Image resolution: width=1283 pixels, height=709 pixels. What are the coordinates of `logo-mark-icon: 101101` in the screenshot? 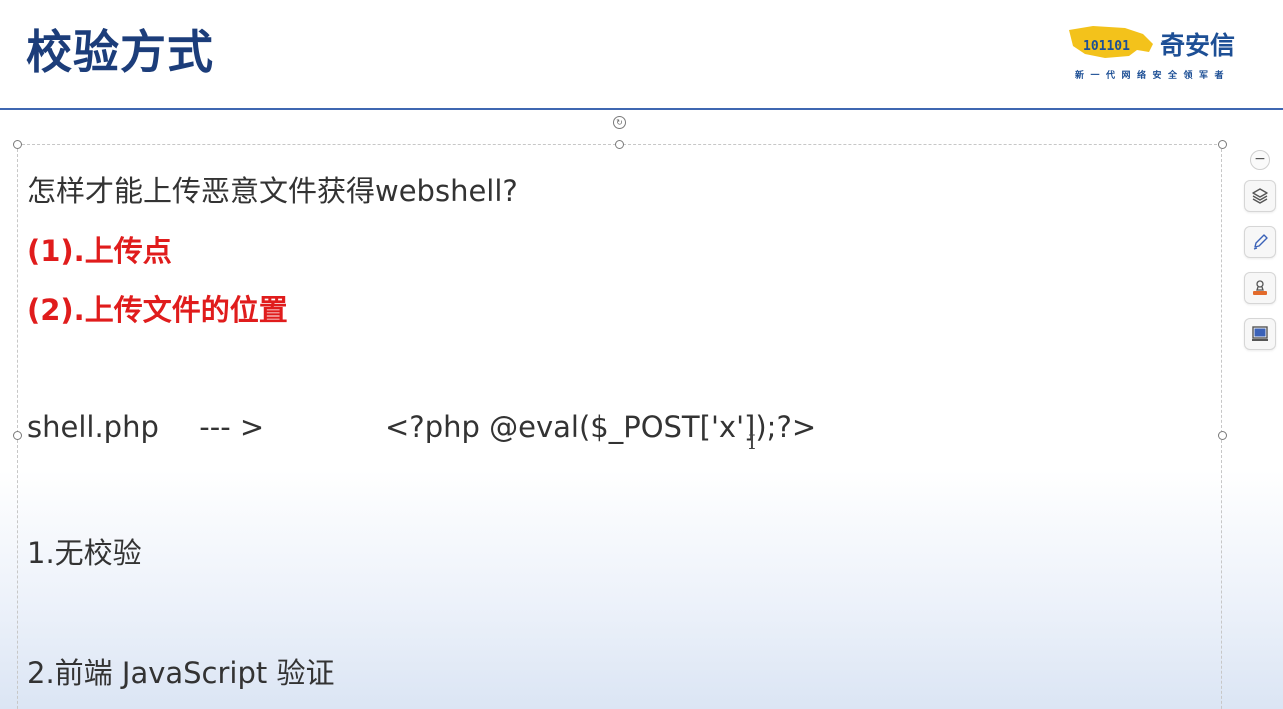 It's located at (1111, 42).